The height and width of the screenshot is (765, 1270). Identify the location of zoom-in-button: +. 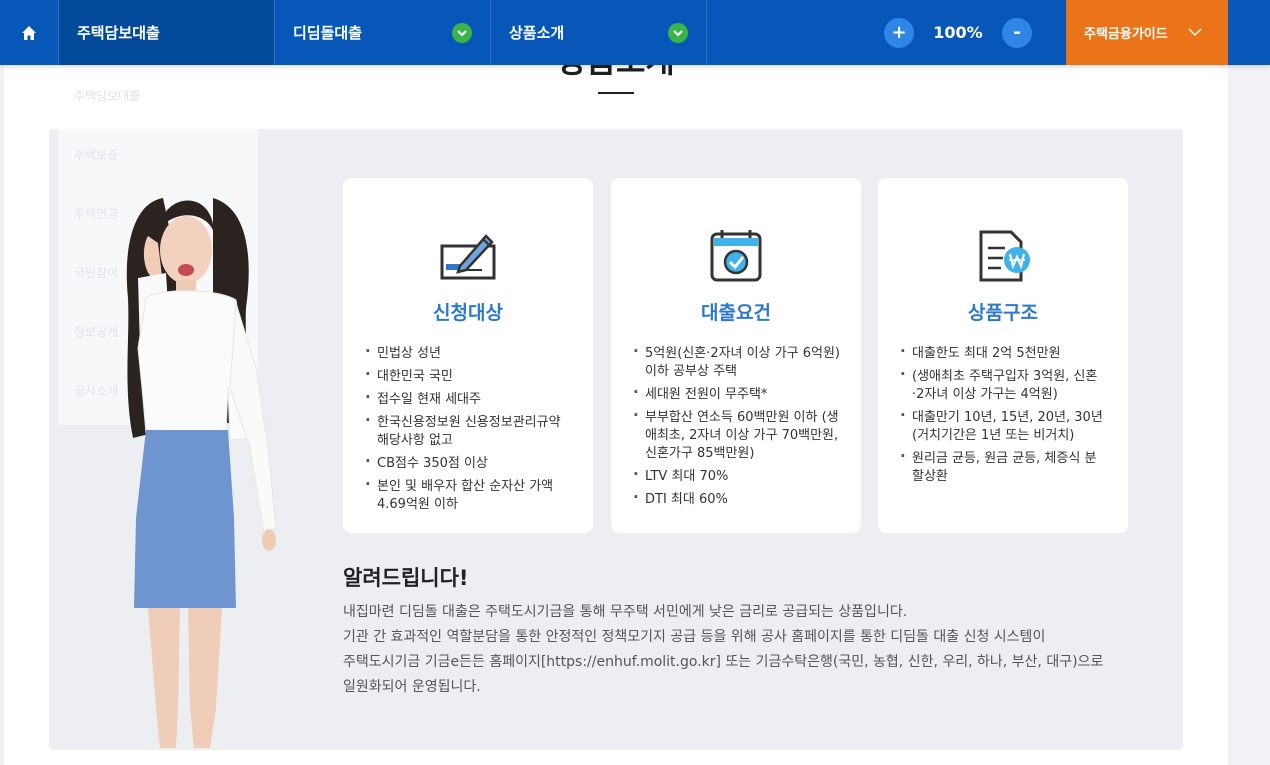
(899, 32).